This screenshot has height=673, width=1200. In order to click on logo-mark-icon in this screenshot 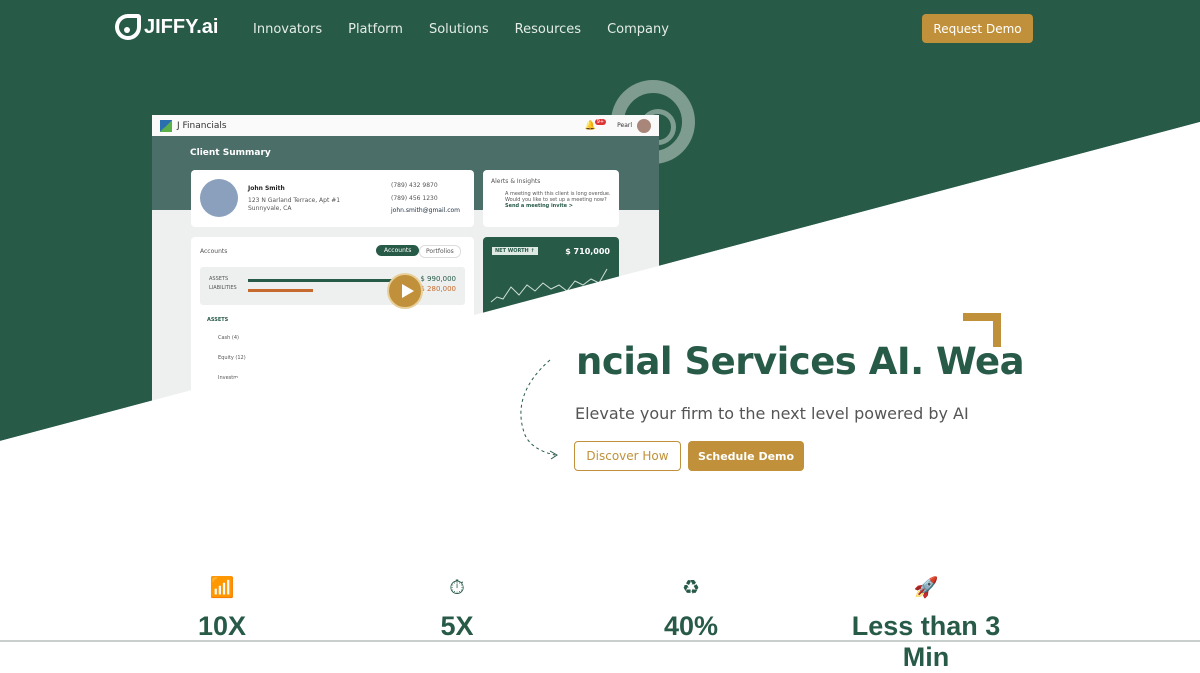, I will do `click(128, 27)`.